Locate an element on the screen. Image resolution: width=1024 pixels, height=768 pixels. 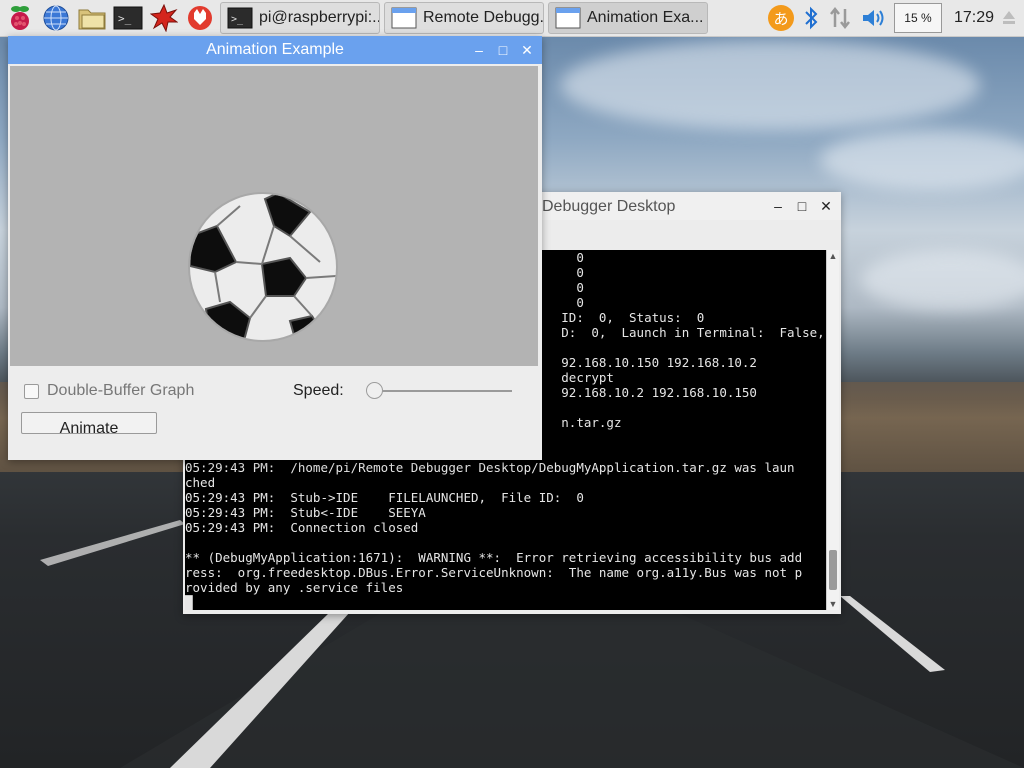
slider-knob is located at coordinates (374, 390).